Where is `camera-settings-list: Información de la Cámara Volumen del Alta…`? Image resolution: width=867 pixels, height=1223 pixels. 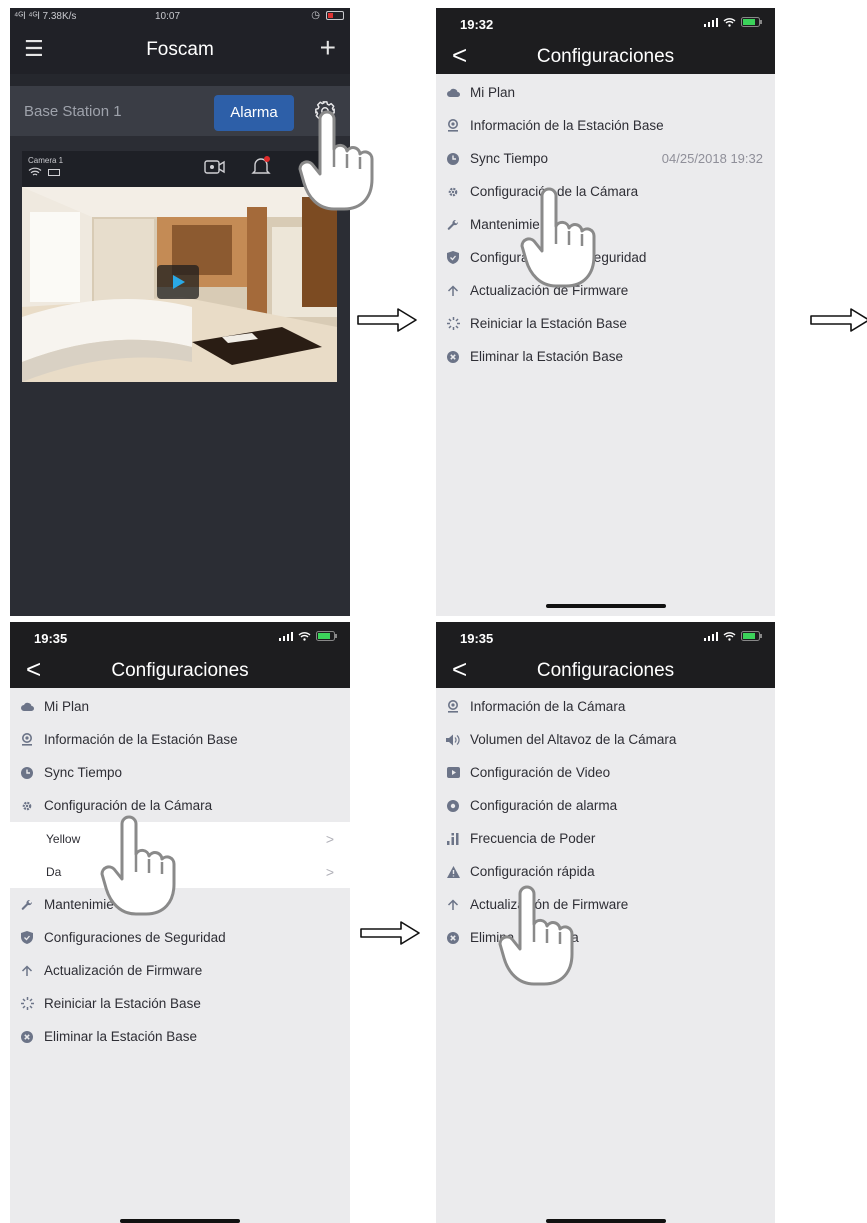 camera-settings-list: Información de la Cámara Volumen del Alta… is located at coordinates (605, 821).